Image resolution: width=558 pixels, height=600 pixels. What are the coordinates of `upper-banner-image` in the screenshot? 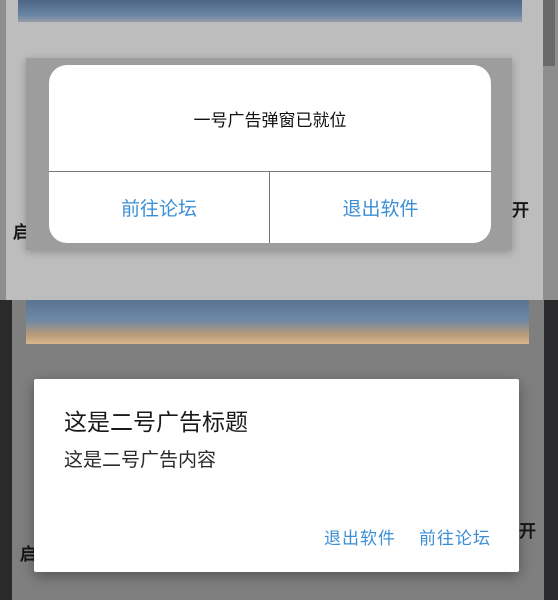 It's located at (270, 11).